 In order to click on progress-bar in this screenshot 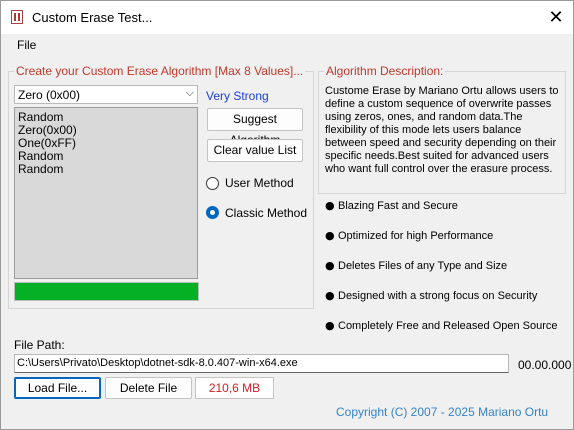, I will do `click(106, 291)`.